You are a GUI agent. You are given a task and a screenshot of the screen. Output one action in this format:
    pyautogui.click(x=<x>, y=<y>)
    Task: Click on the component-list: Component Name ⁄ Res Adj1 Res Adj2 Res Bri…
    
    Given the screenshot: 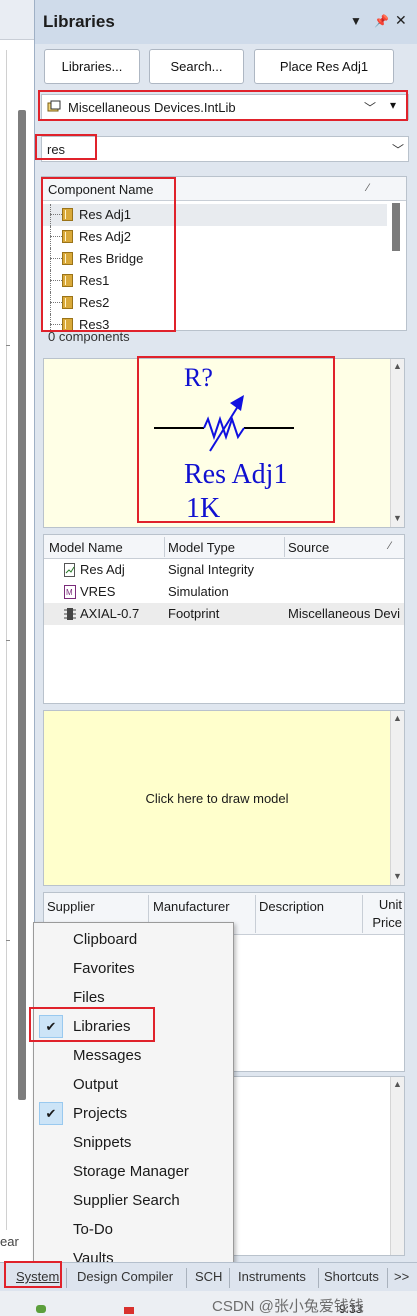 What is the action you would take?
    pyautogui.click(x=224, y=253)
    